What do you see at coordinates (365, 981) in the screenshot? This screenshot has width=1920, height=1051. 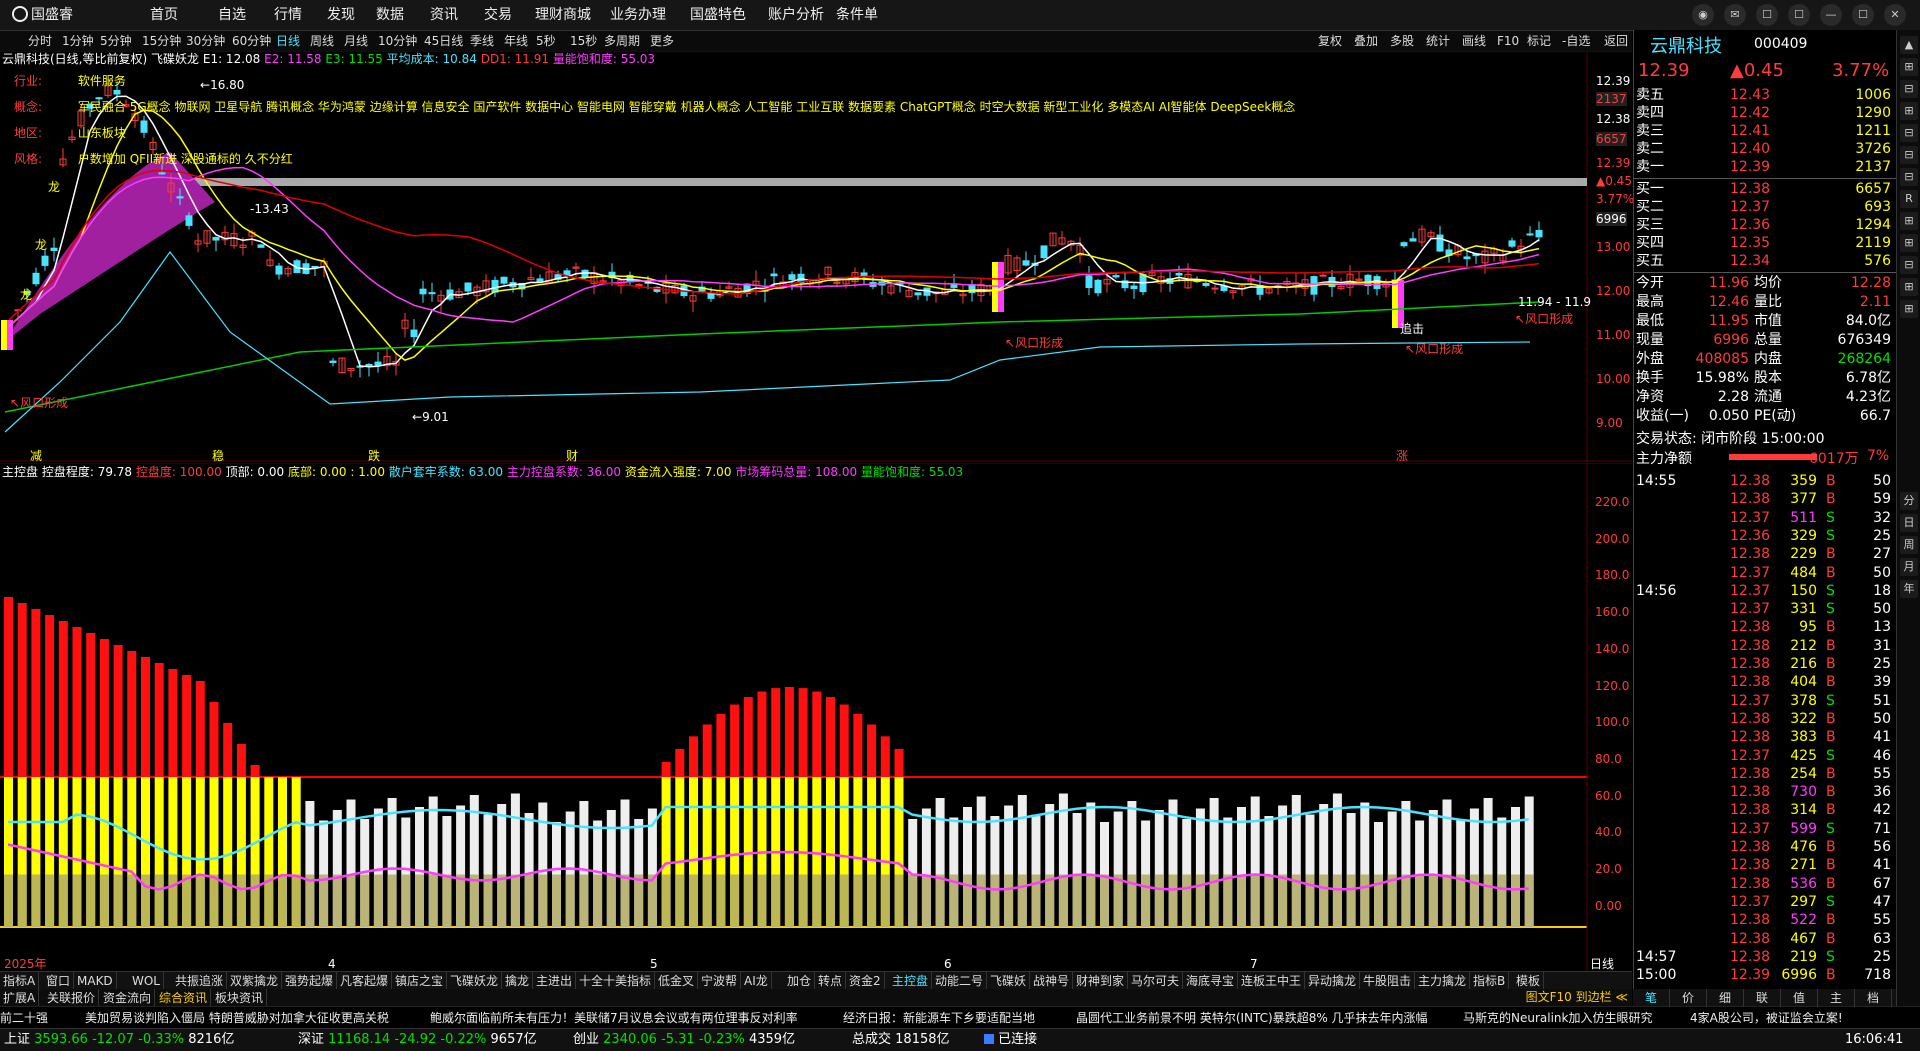 I see `indicator-tab: 凡客起爆` at bounding box center [365, 981].